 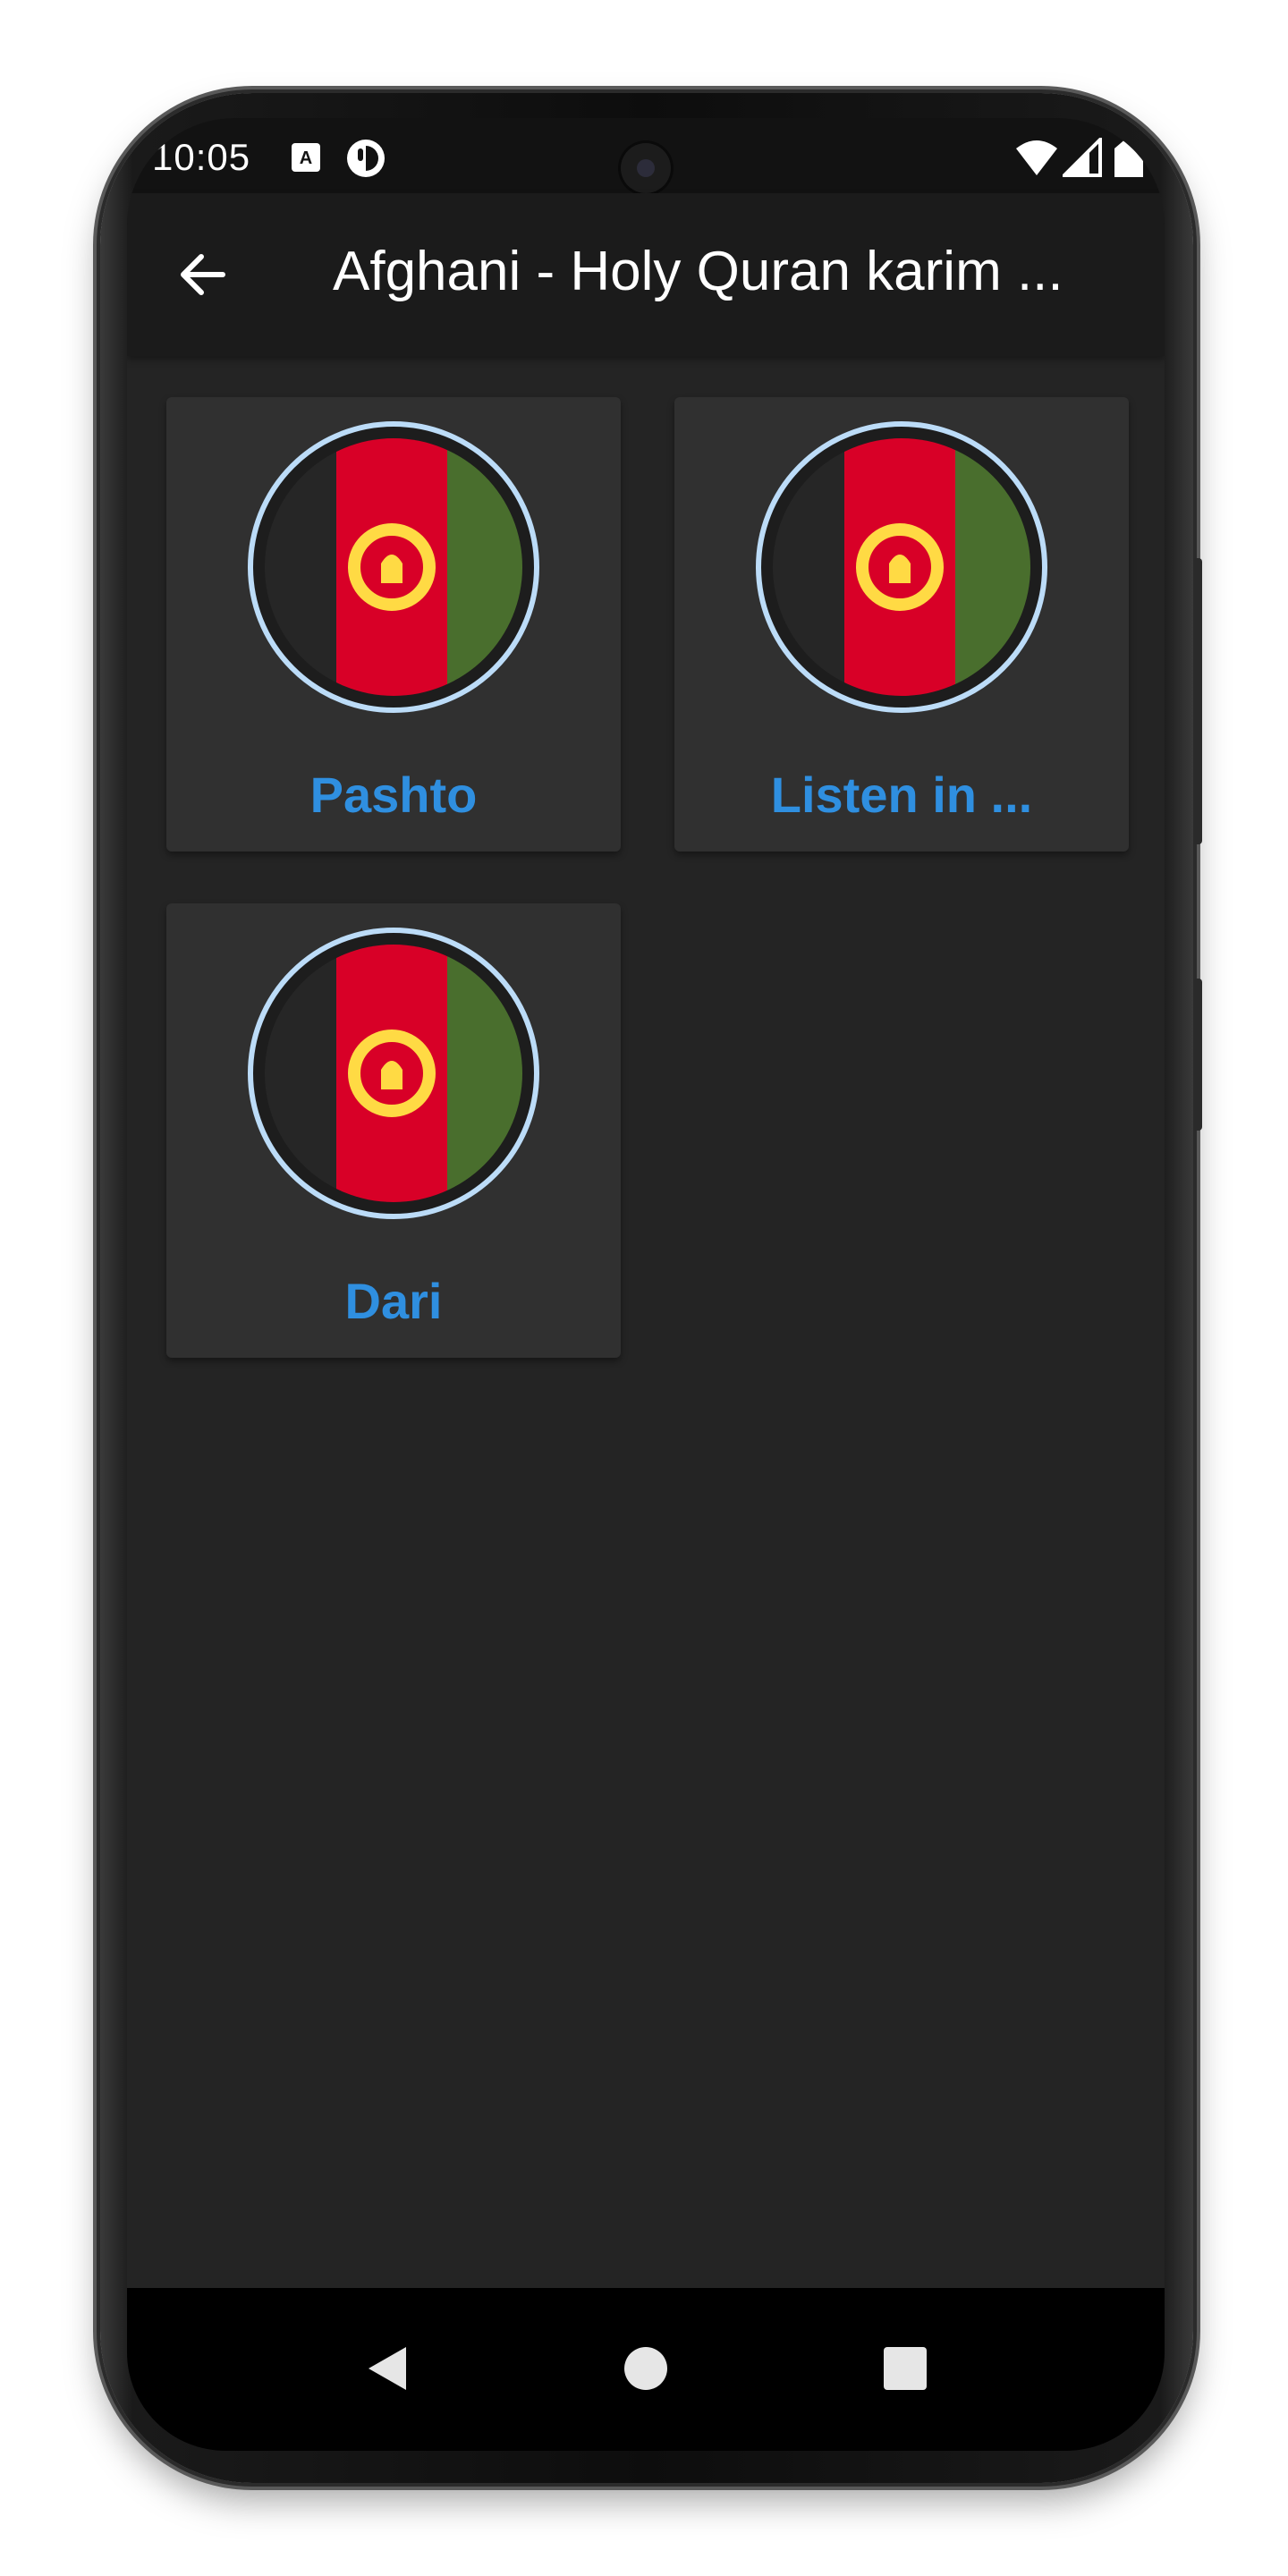 I want to click on arrow-left-icon, so click(x=203, y=274).